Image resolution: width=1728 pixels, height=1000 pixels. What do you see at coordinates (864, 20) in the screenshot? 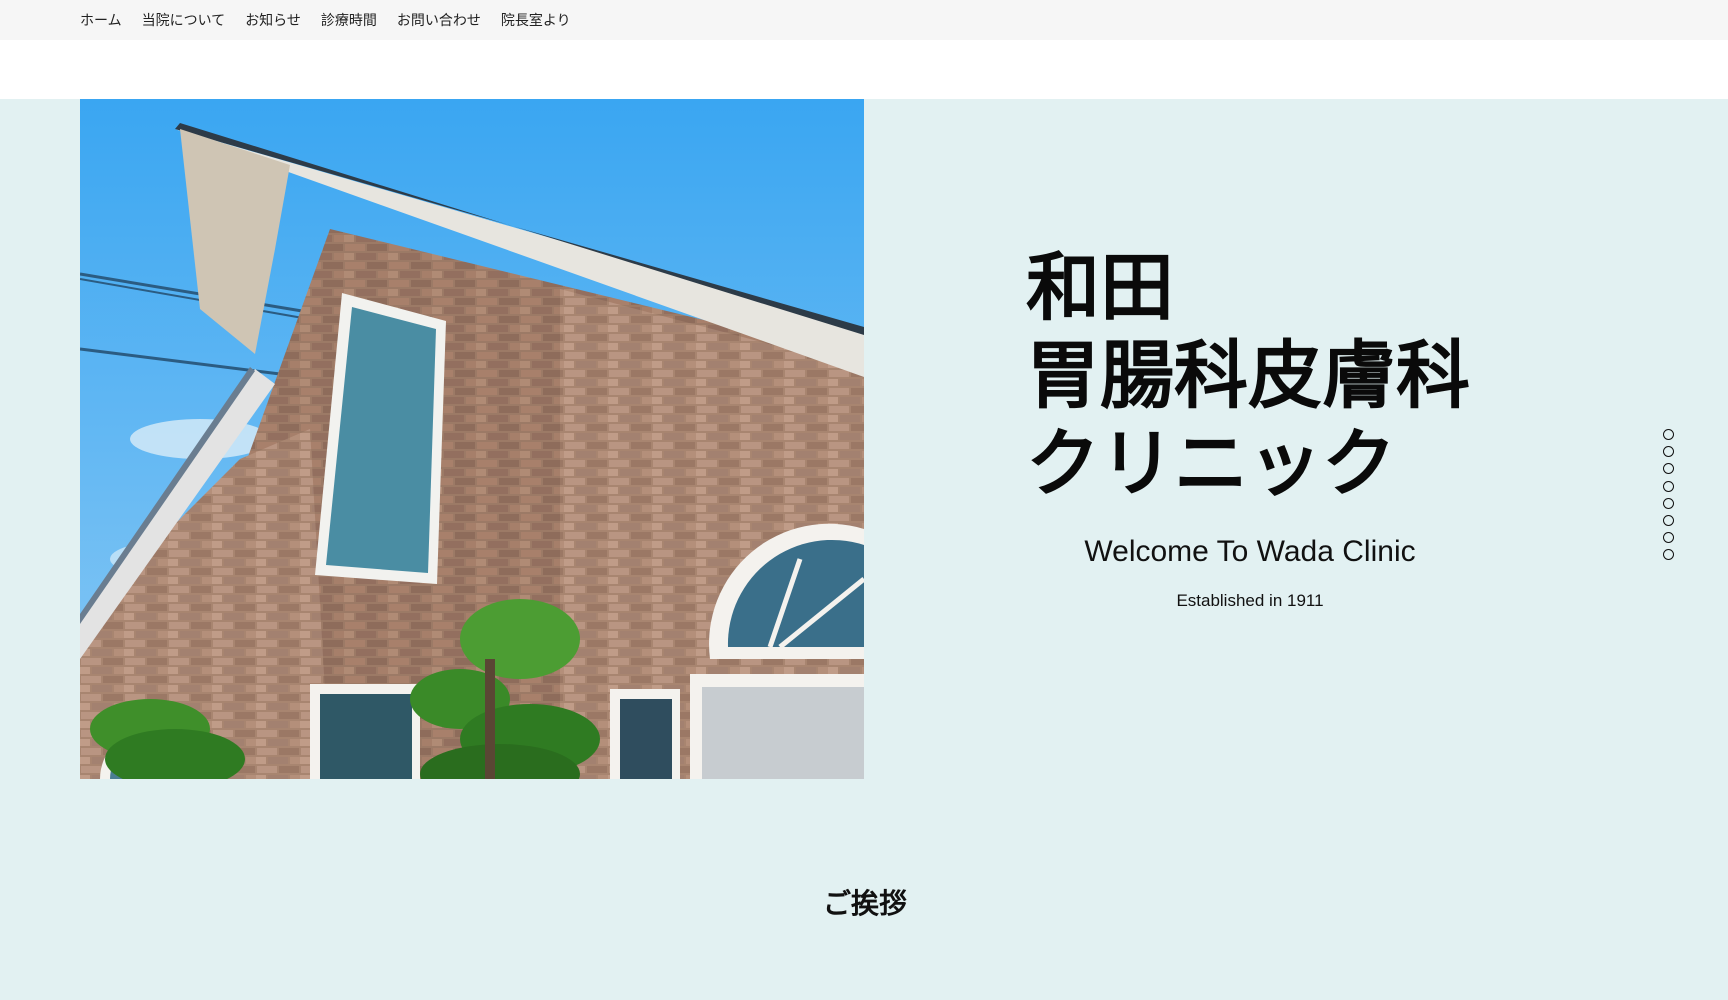
I see `top-navigation: ホーム 当院について お知らせ 診療時間 お問い合わせ 院長室より` at bounding box center [864, 20].